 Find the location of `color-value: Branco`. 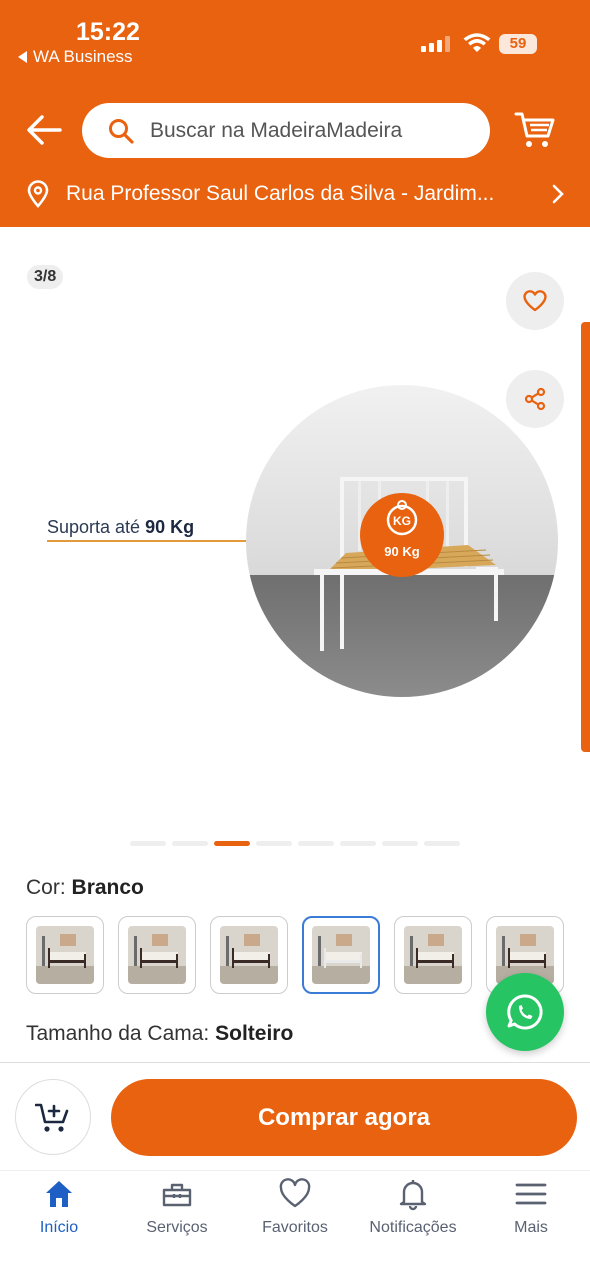

color-value: Branco is located at coordinates (107, 887).